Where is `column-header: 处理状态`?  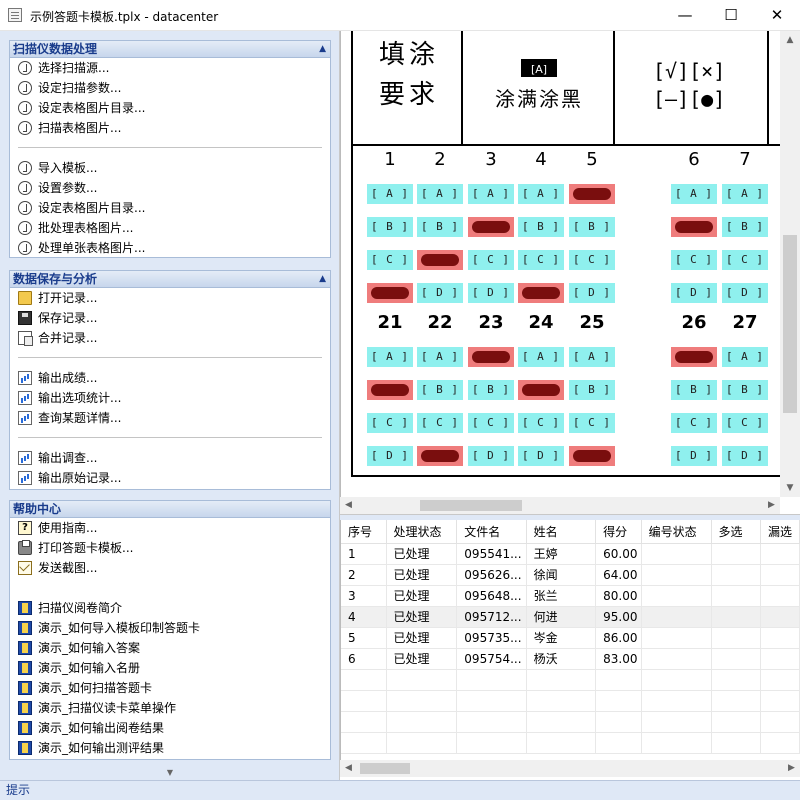
column-header: 处理状态 is located at coordinates (422, 532).